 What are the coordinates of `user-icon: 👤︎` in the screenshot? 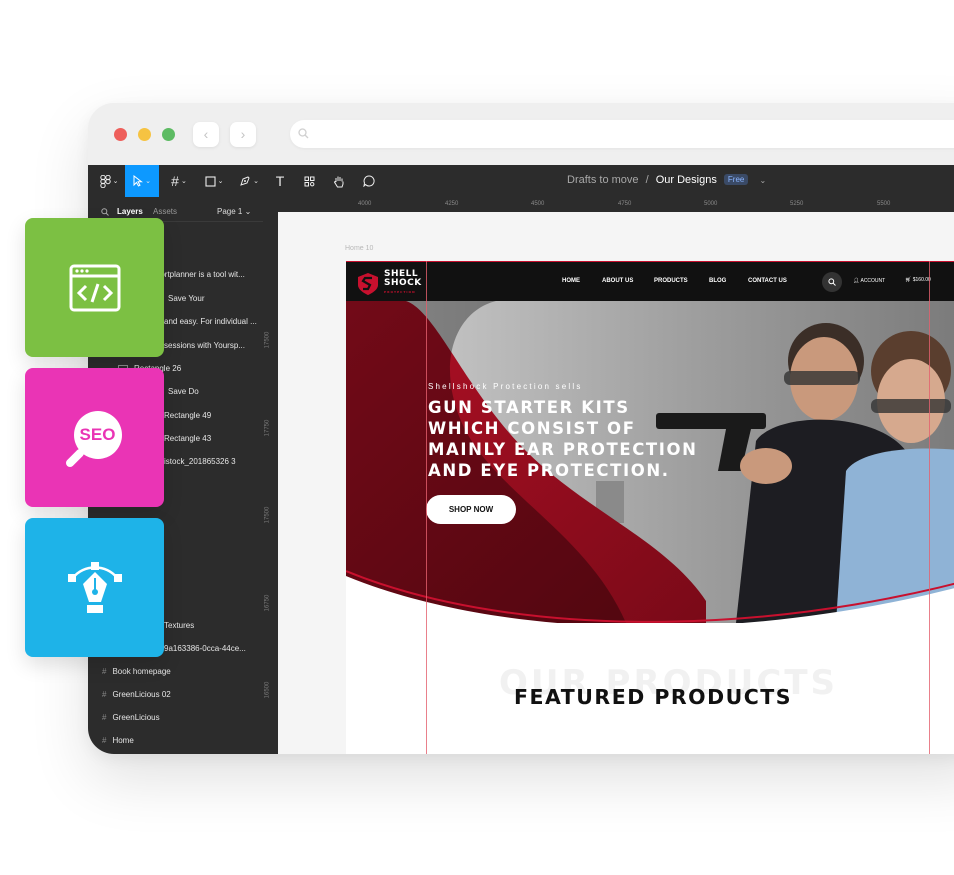 It's located at (856, 281).